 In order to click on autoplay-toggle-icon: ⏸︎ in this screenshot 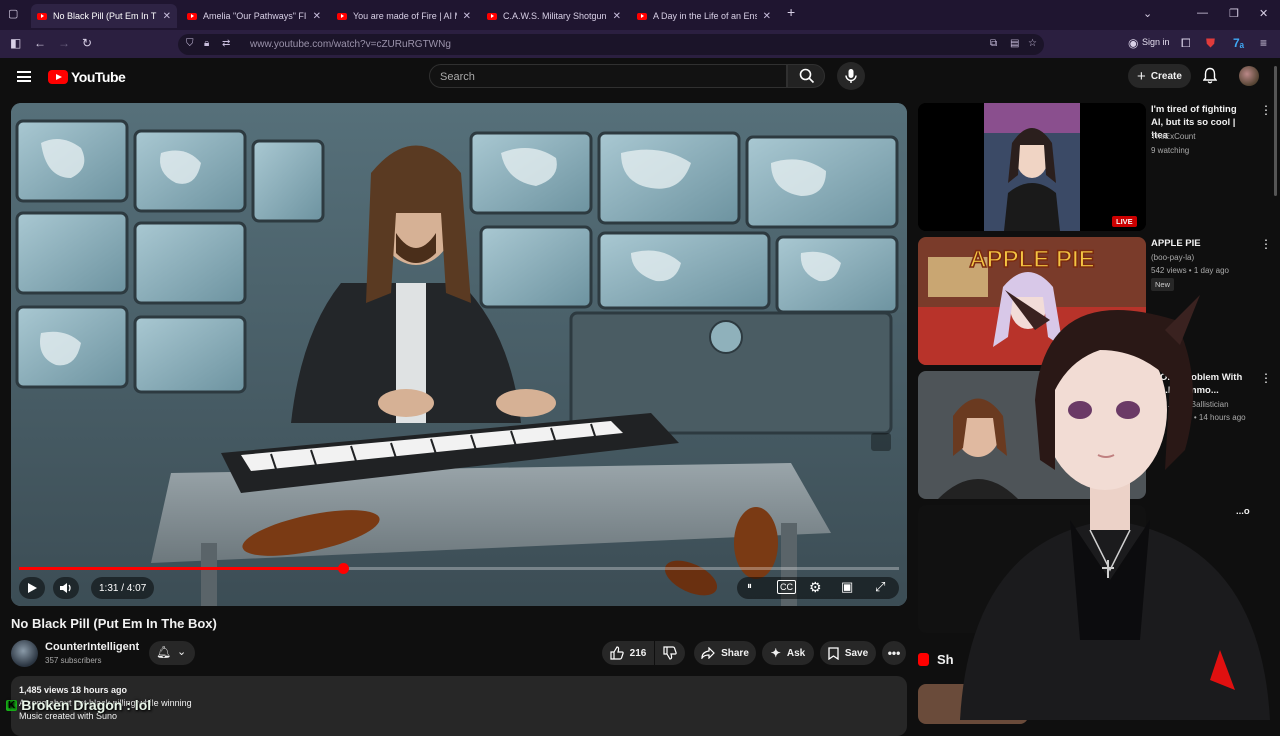, I will do `click(749, 586)`.